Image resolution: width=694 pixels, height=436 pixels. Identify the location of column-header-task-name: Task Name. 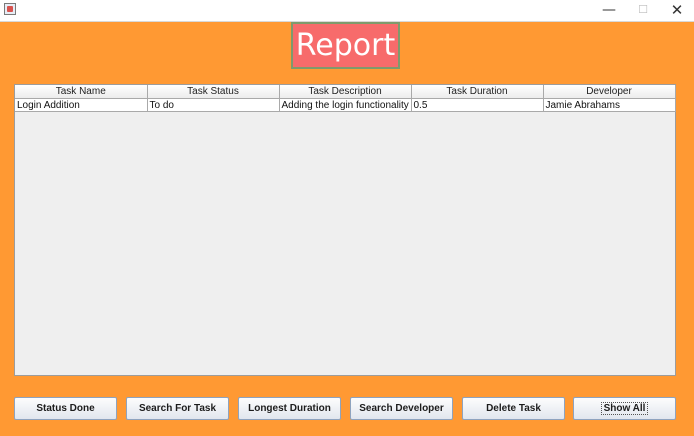
(81, 92).